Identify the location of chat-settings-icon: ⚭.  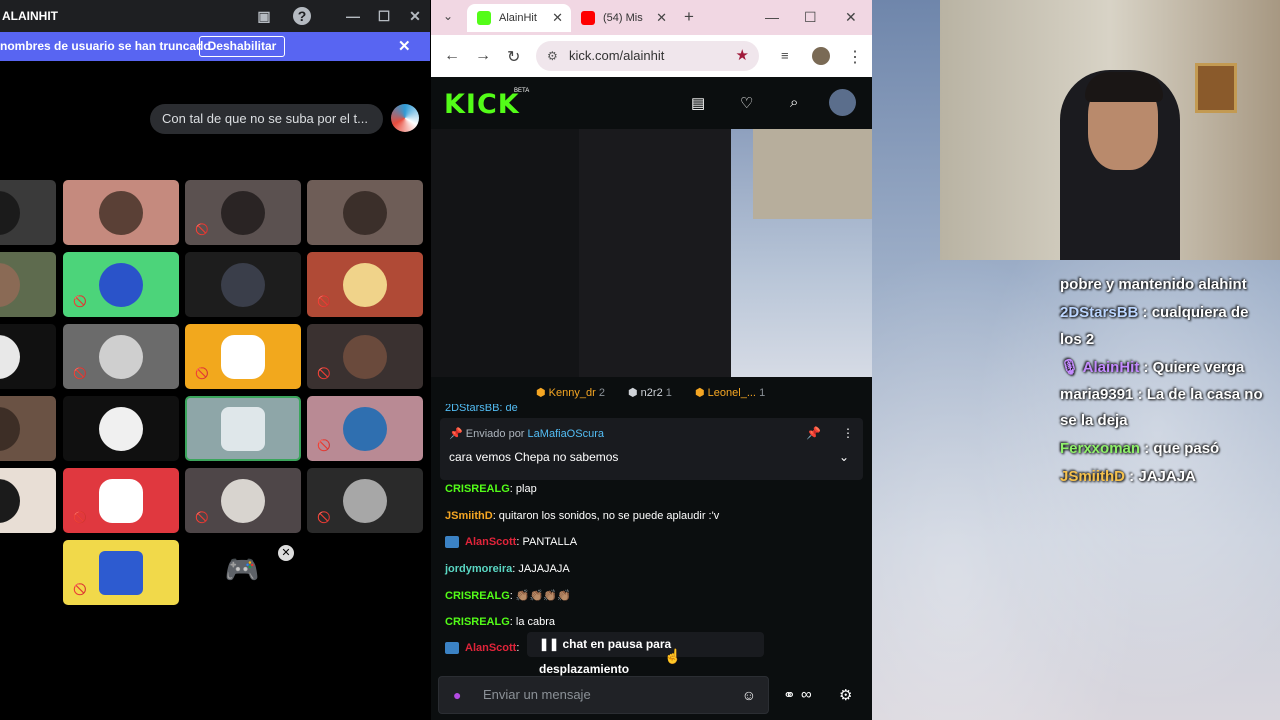
(789, 695).